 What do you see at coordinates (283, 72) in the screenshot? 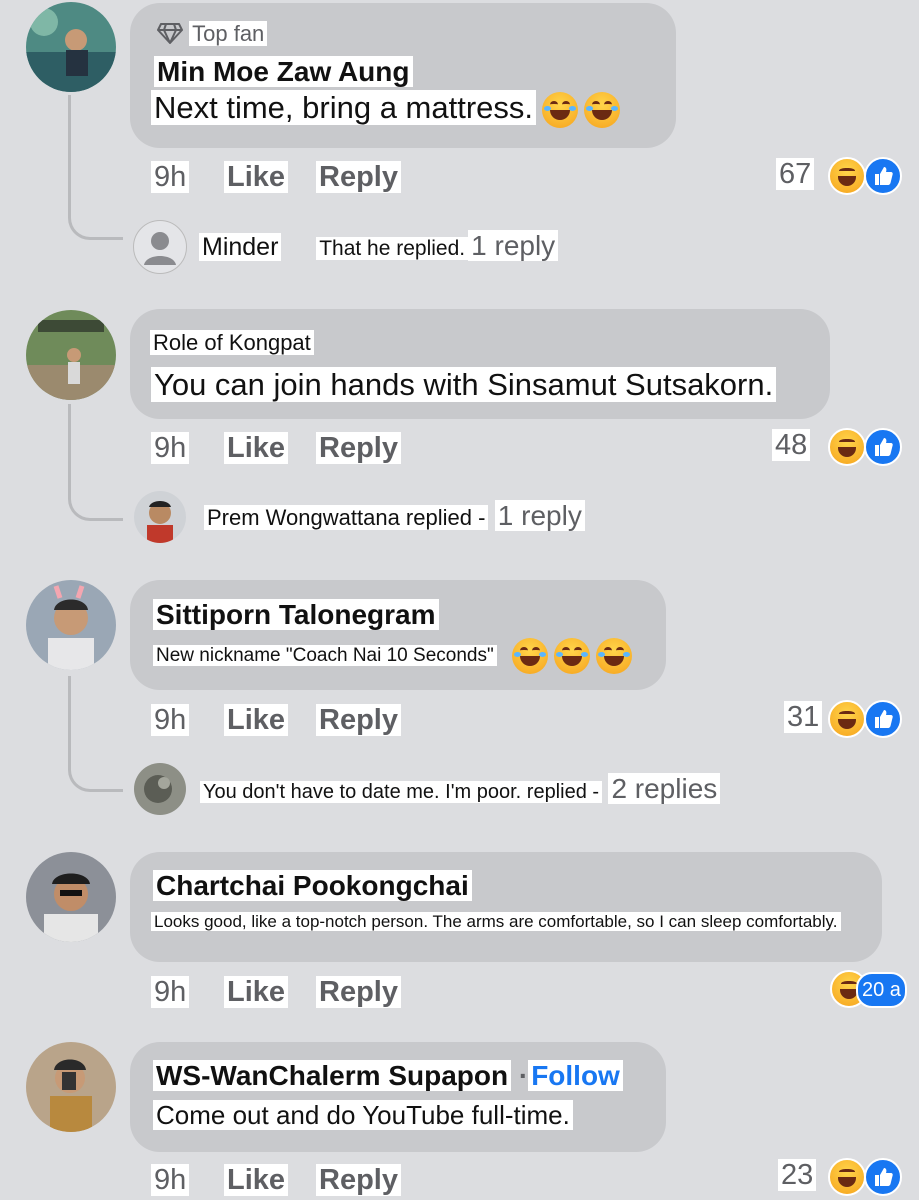
I see `comment-author: Min Moe Zaw Aung` at bounding box center [283, 72].